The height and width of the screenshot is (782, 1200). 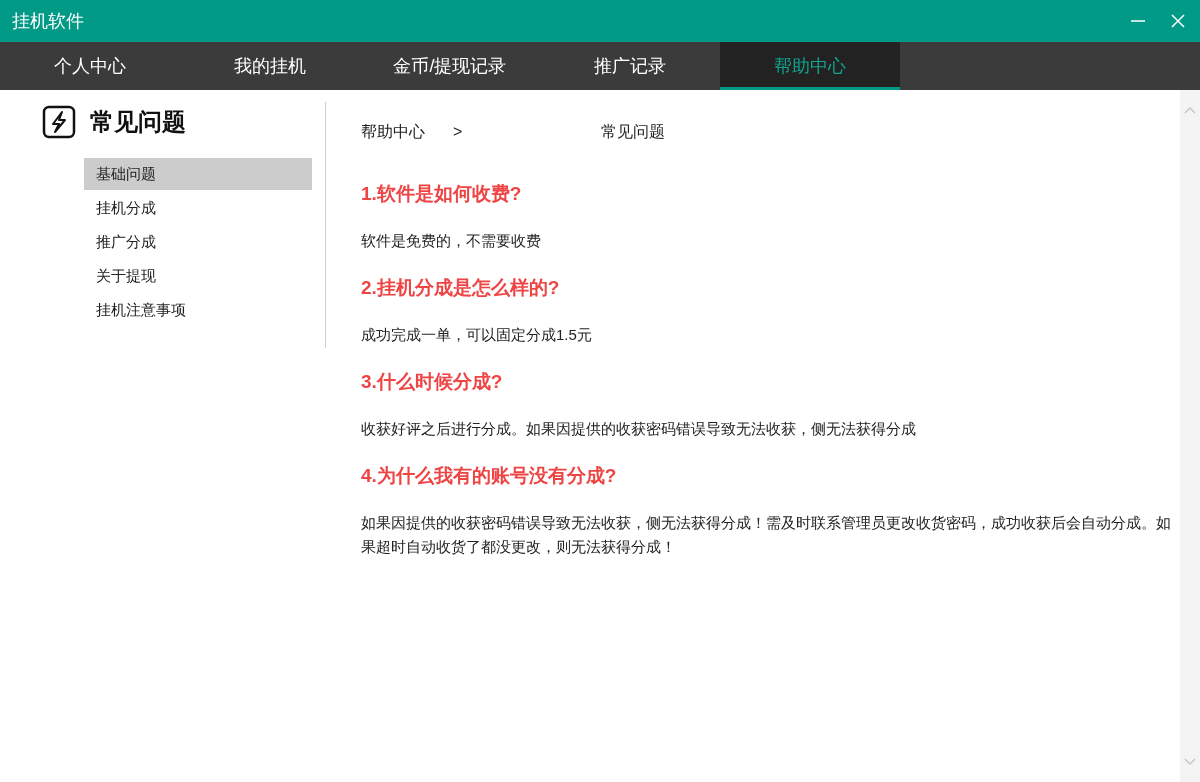 What do you see at coordinates (270, 66) in the screenshot?
I see `tab: 我的挂机` at bounding box center [270, 66].